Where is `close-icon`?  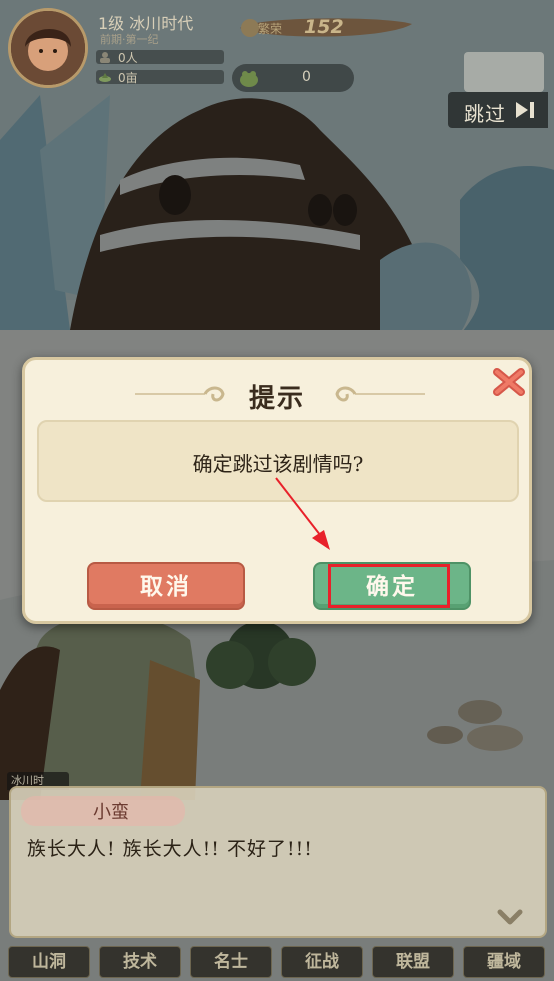 close-icon is located at coordinates (509, 382).